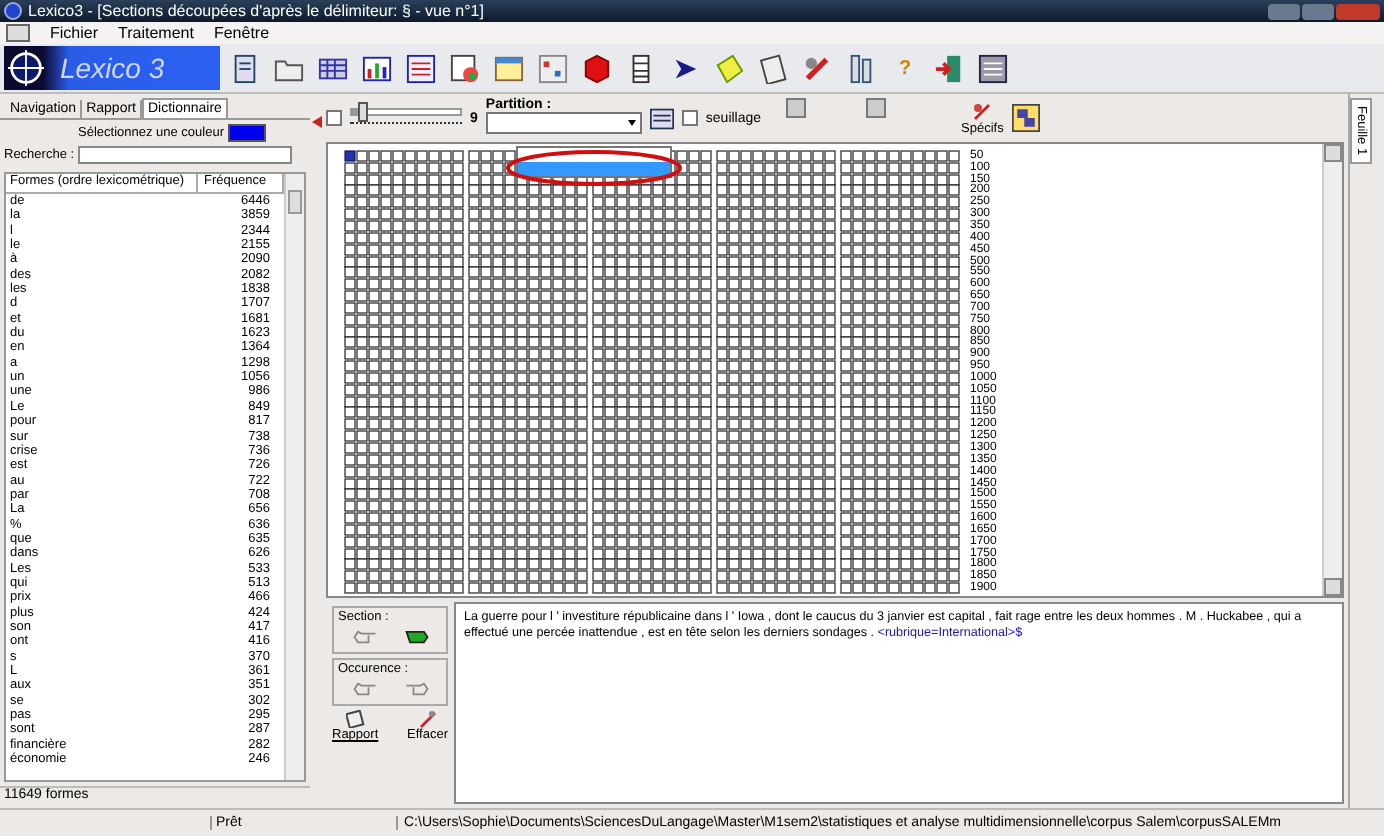 The image size is (1384, 836). I want to click on chart-icon, so click(377, 68).